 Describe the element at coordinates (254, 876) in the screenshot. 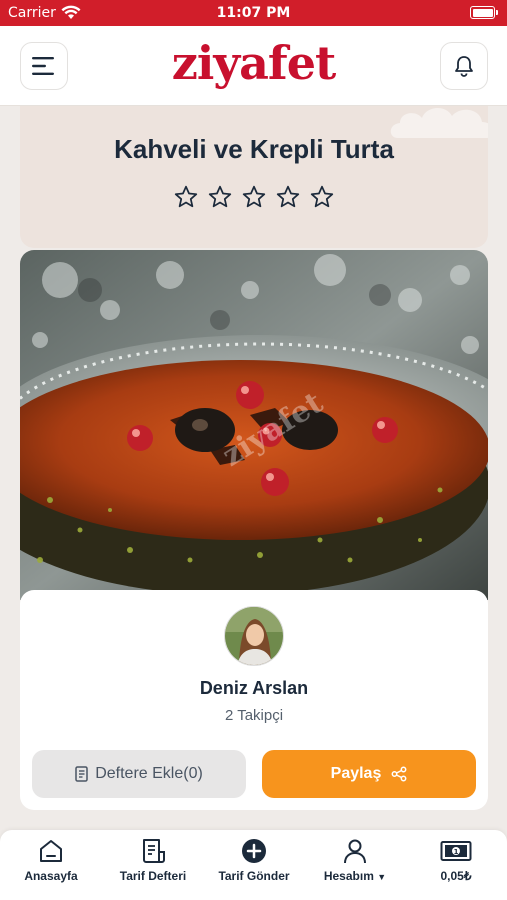

I see `nav-submit-label: Tarif Gönder` at that location.